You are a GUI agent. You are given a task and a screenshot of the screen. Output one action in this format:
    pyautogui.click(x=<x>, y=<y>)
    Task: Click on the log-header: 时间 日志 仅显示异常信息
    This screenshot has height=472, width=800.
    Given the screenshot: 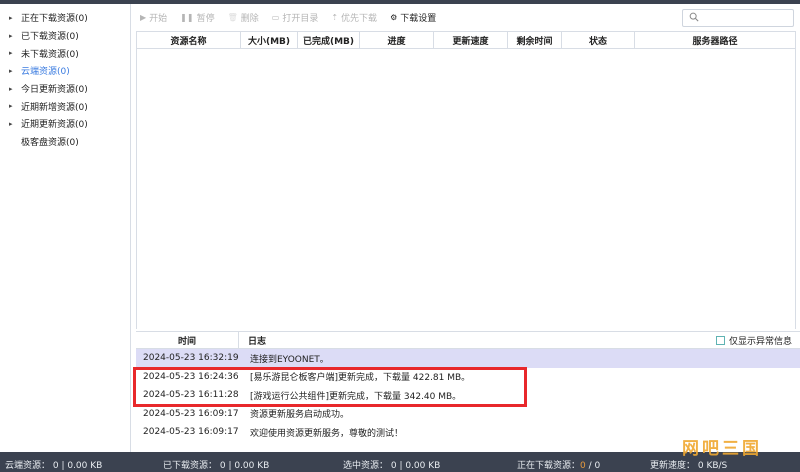 What is the action you would take?
    pyautogui.click(x=468, y=340)
    